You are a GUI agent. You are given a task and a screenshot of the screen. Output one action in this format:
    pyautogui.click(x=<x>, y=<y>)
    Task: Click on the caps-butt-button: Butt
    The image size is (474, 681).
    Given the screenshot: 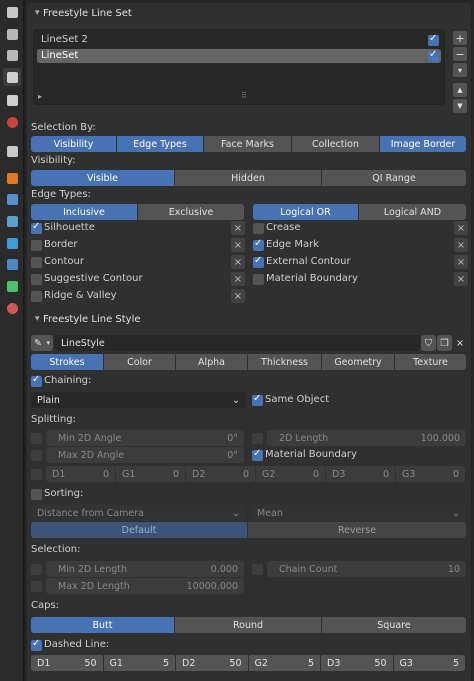 What is the action you would take?
    pyautogui.click(x=102, y=625)
    